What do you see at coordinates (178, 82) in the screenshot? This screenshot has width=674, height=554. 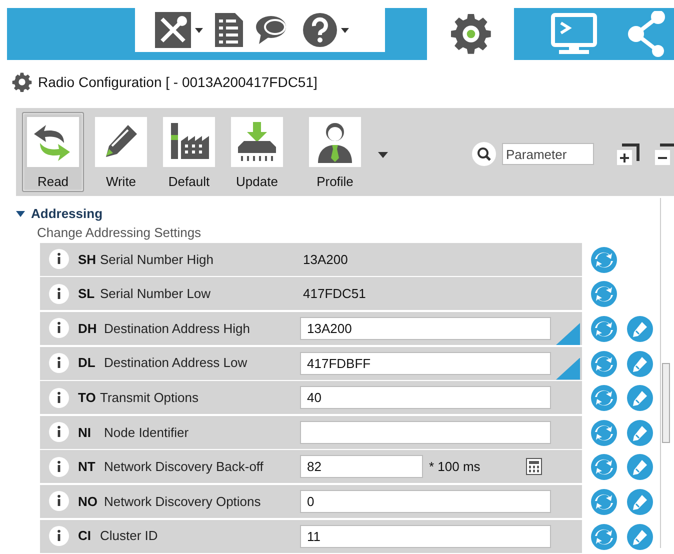 I see `window-title: Radio Configuration [ - 0013A200417FDC51]` at bounding box center [178, 82].